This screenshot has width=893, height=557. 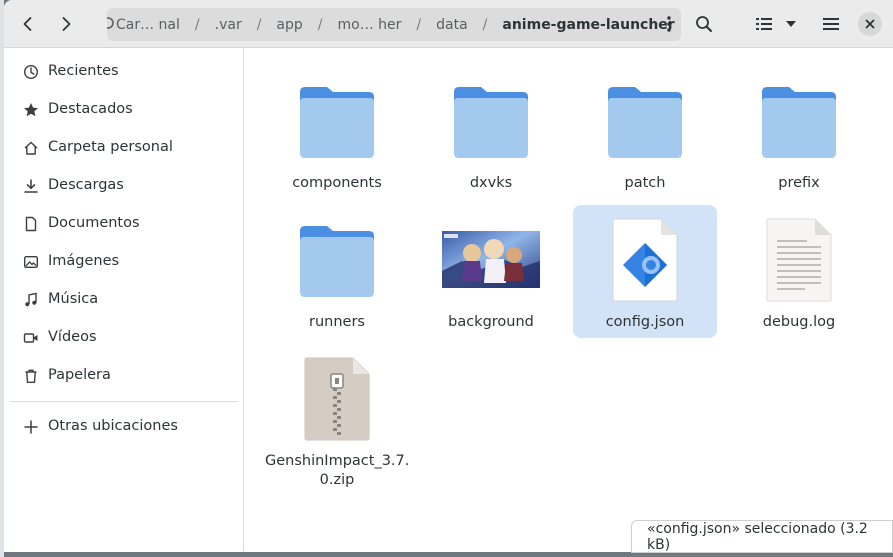 I want to click on sidebar-item-starred: Destacados, so click(x=123, y=110).